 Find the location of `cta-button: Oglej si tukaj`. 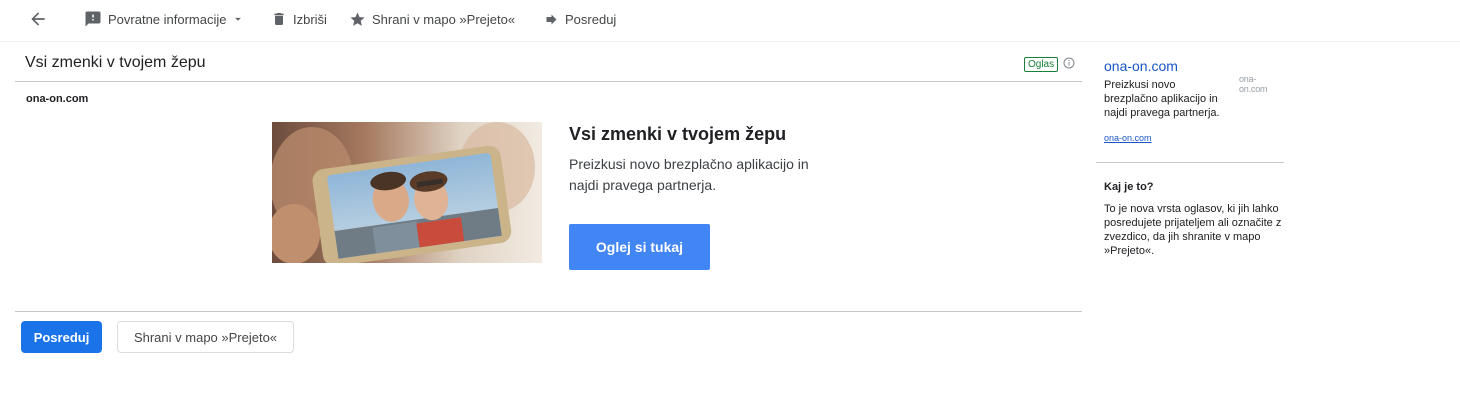

cta-button: Oglej si tukaj is located at coordinates (639, 247).